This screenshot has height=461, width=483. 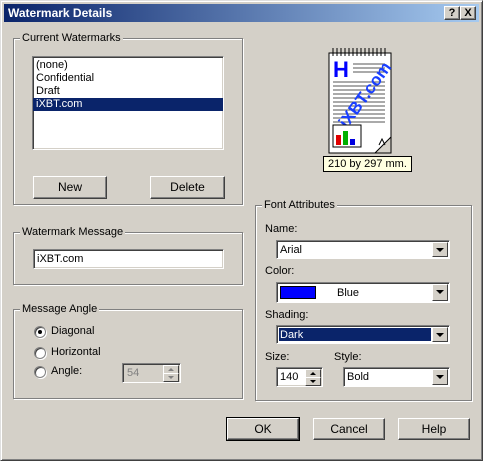 I want to click on help-caption-button: ?, so click(x=452, y=13).